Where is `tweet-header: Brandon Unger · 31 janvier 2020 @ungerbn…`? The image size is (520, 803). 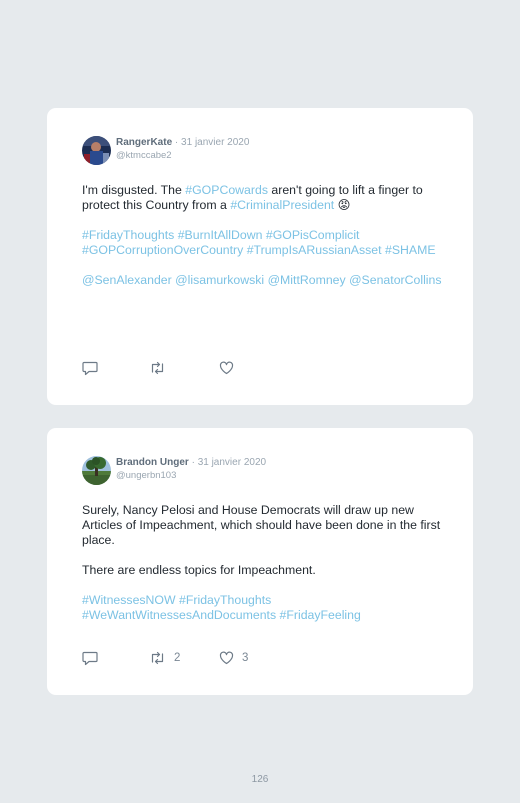
tweet-header: Brandon Unger · 31 janvier 2020 @ungerbn… is located at coordinates (267, 471).